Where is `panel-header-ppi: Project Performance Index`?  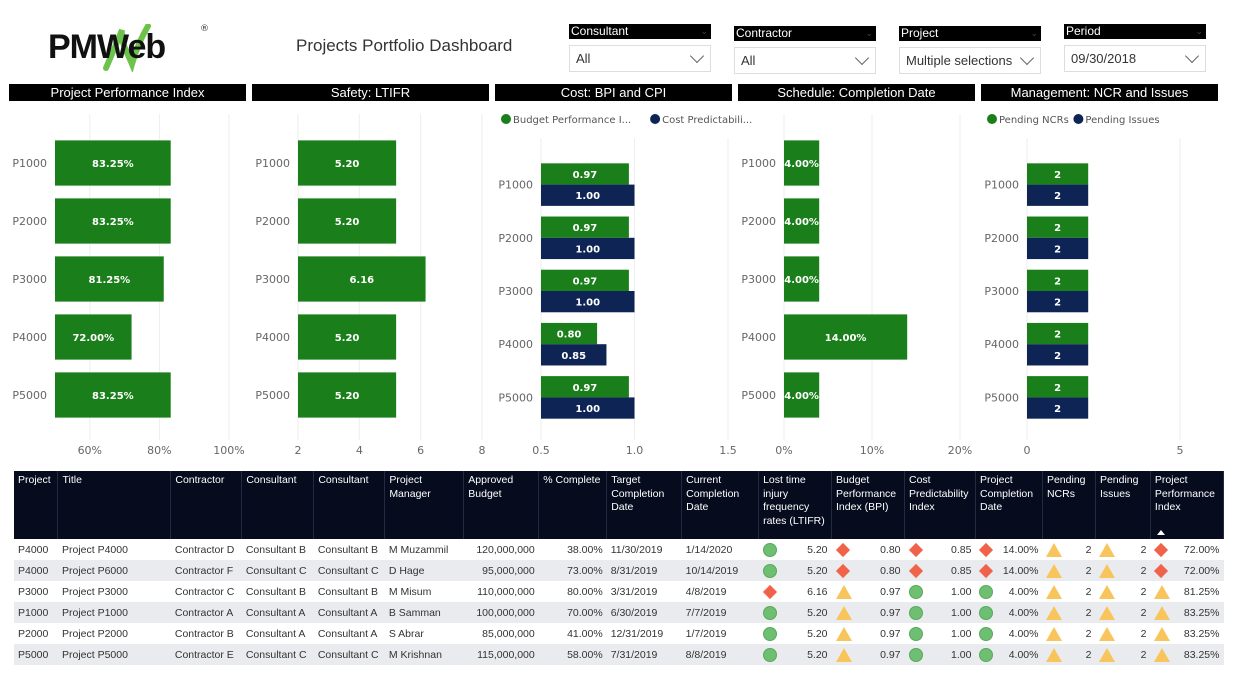 panel-header-ppi: Project Performance Index is located at coordinates (127, 92).